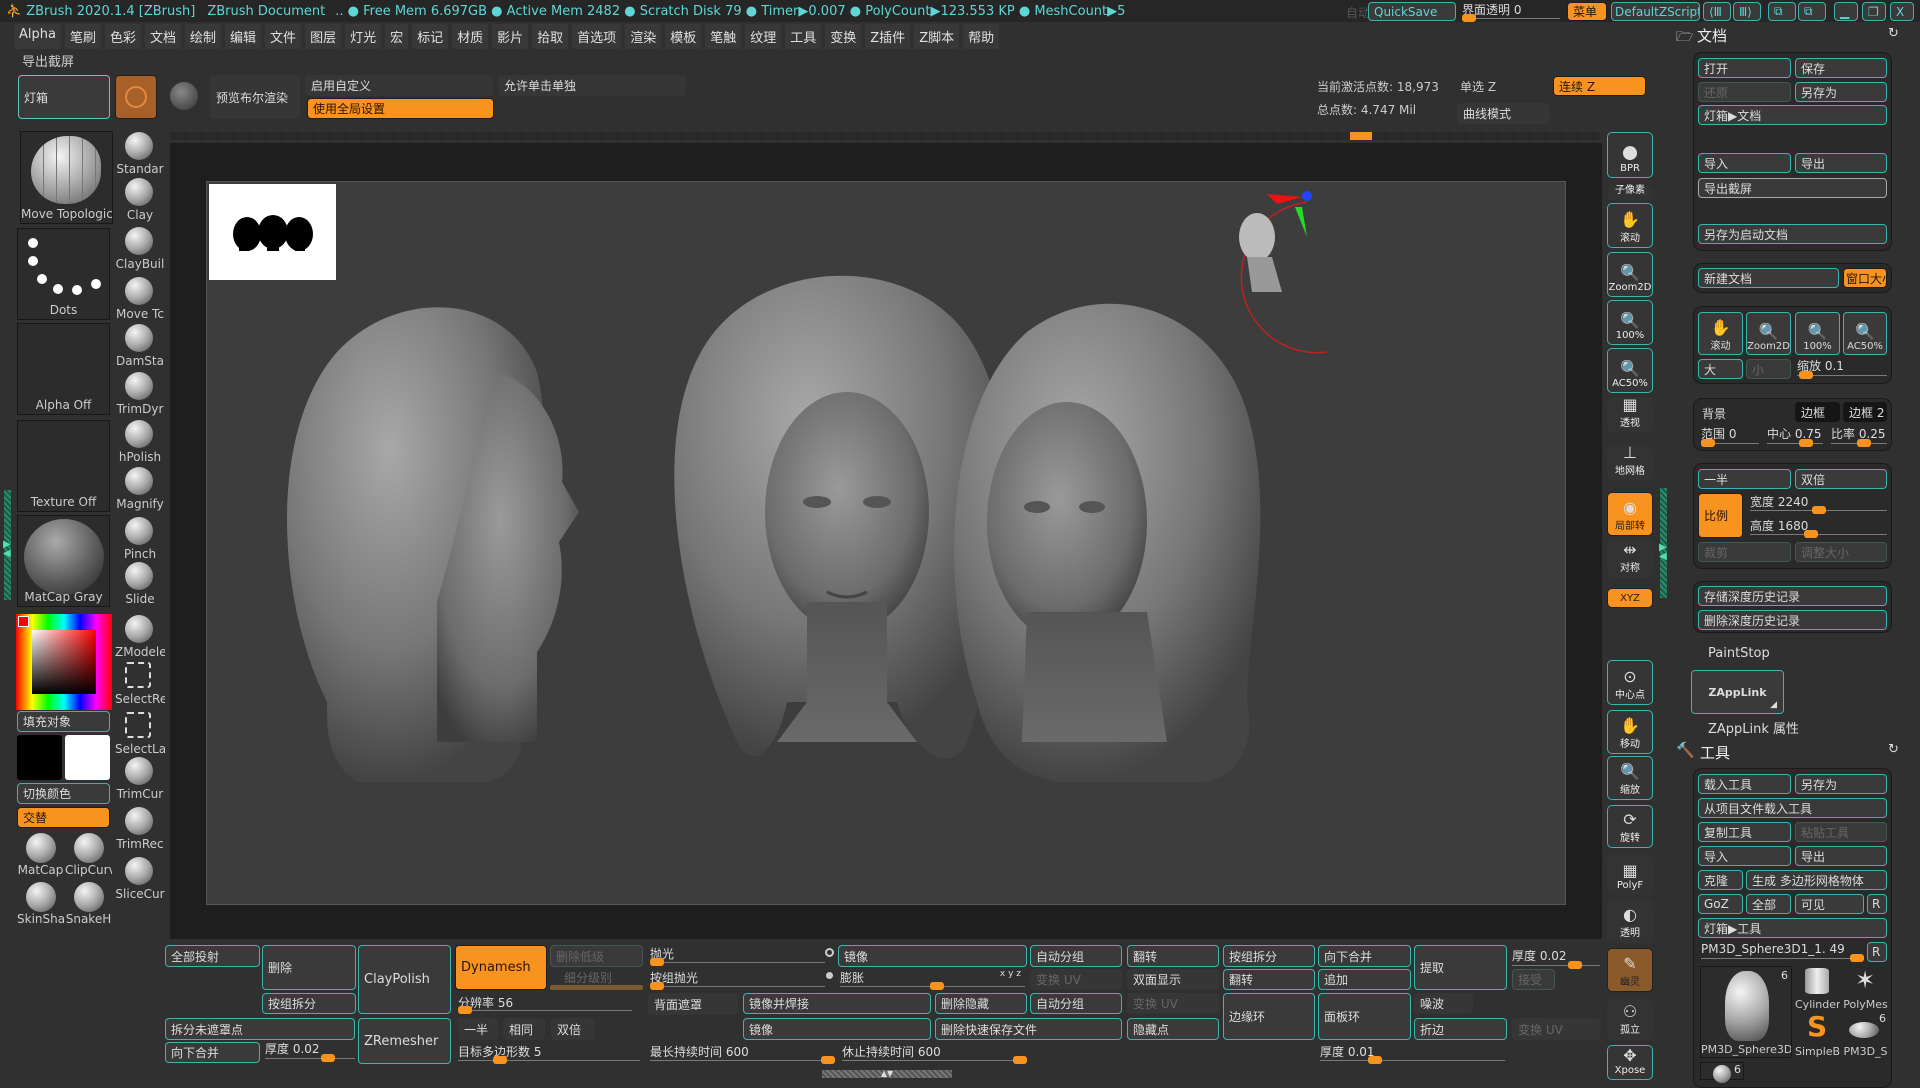 Image resolution: width=1920 pixels, height=1088 pixels. What do you see at coordinates (1630, 874) in the screenshot?
I see `shelf-button: ▦ PolyF` at bounding box center [1630, 874].